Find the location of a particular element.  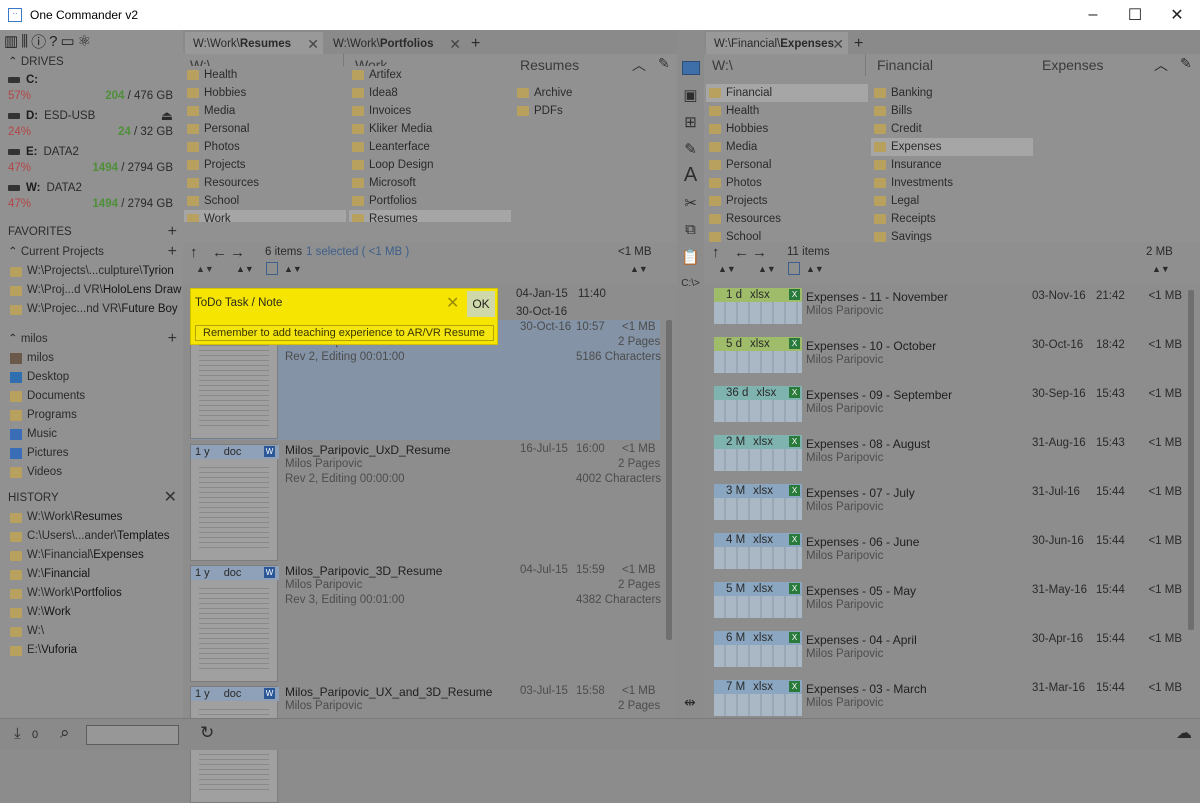

cut-icon: ✂ is located at coordinates (690, 202).